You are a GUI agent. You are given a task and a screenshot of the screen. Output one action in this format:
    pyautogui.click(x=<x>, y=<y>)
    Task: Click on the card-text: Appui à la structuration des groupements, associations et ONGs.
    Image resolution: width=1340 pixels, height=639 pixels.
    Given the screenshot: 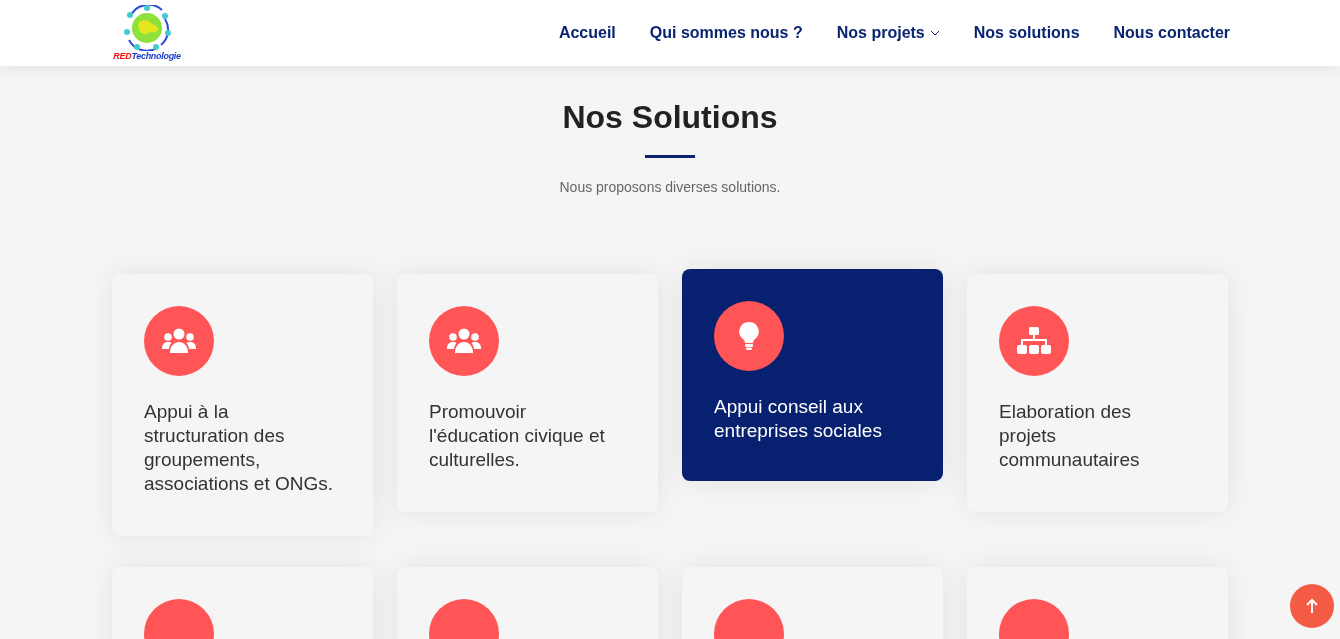 What is the action you would take?
    pyautogui.click(x=239, y=448)
    